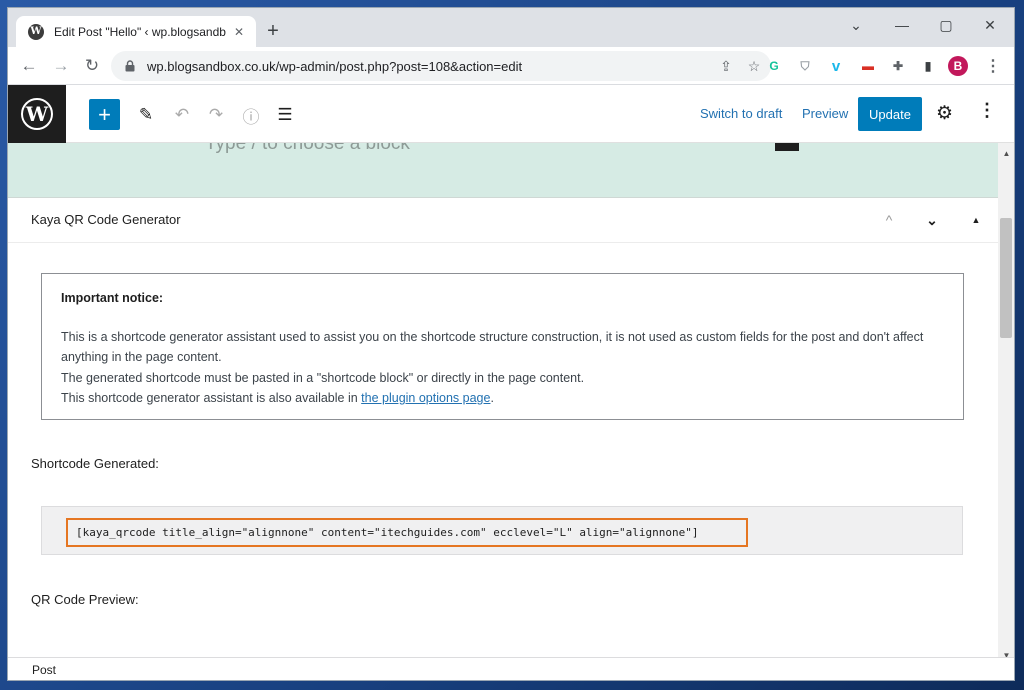  I want to click on move-up-icon: ^, so click(889, 220).